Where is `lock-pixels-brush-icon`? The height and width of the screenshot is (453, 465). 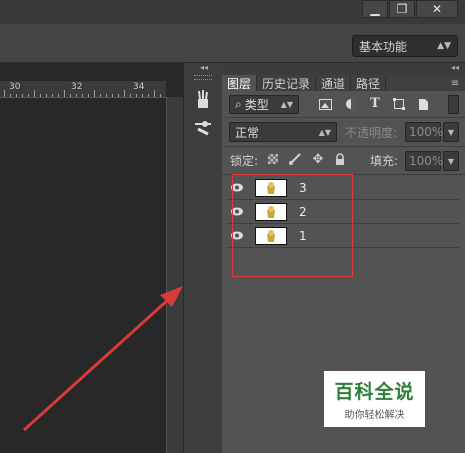
lock-pixels-brush-icon is located at coordinates (295, 159).